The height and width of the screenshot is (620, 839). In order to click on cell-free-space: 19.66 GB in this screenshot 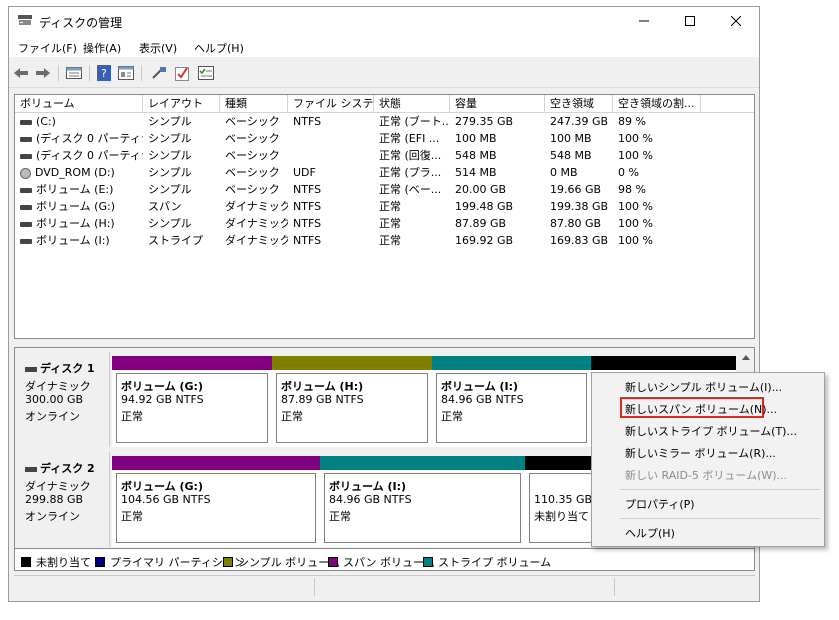, I will do `click(576, 189)`.